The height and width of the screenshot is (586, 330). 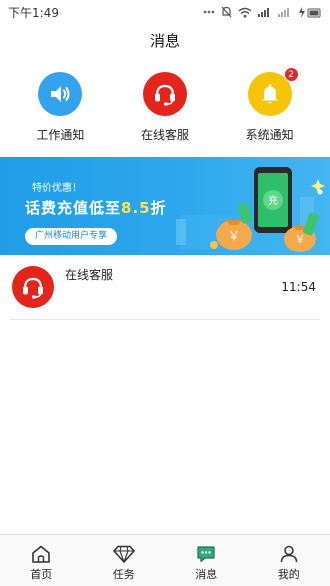 What do you see at coordinates (41, 574) in the screenshot?
I see `tab-label: 首页` at bounding box center [41, 574].